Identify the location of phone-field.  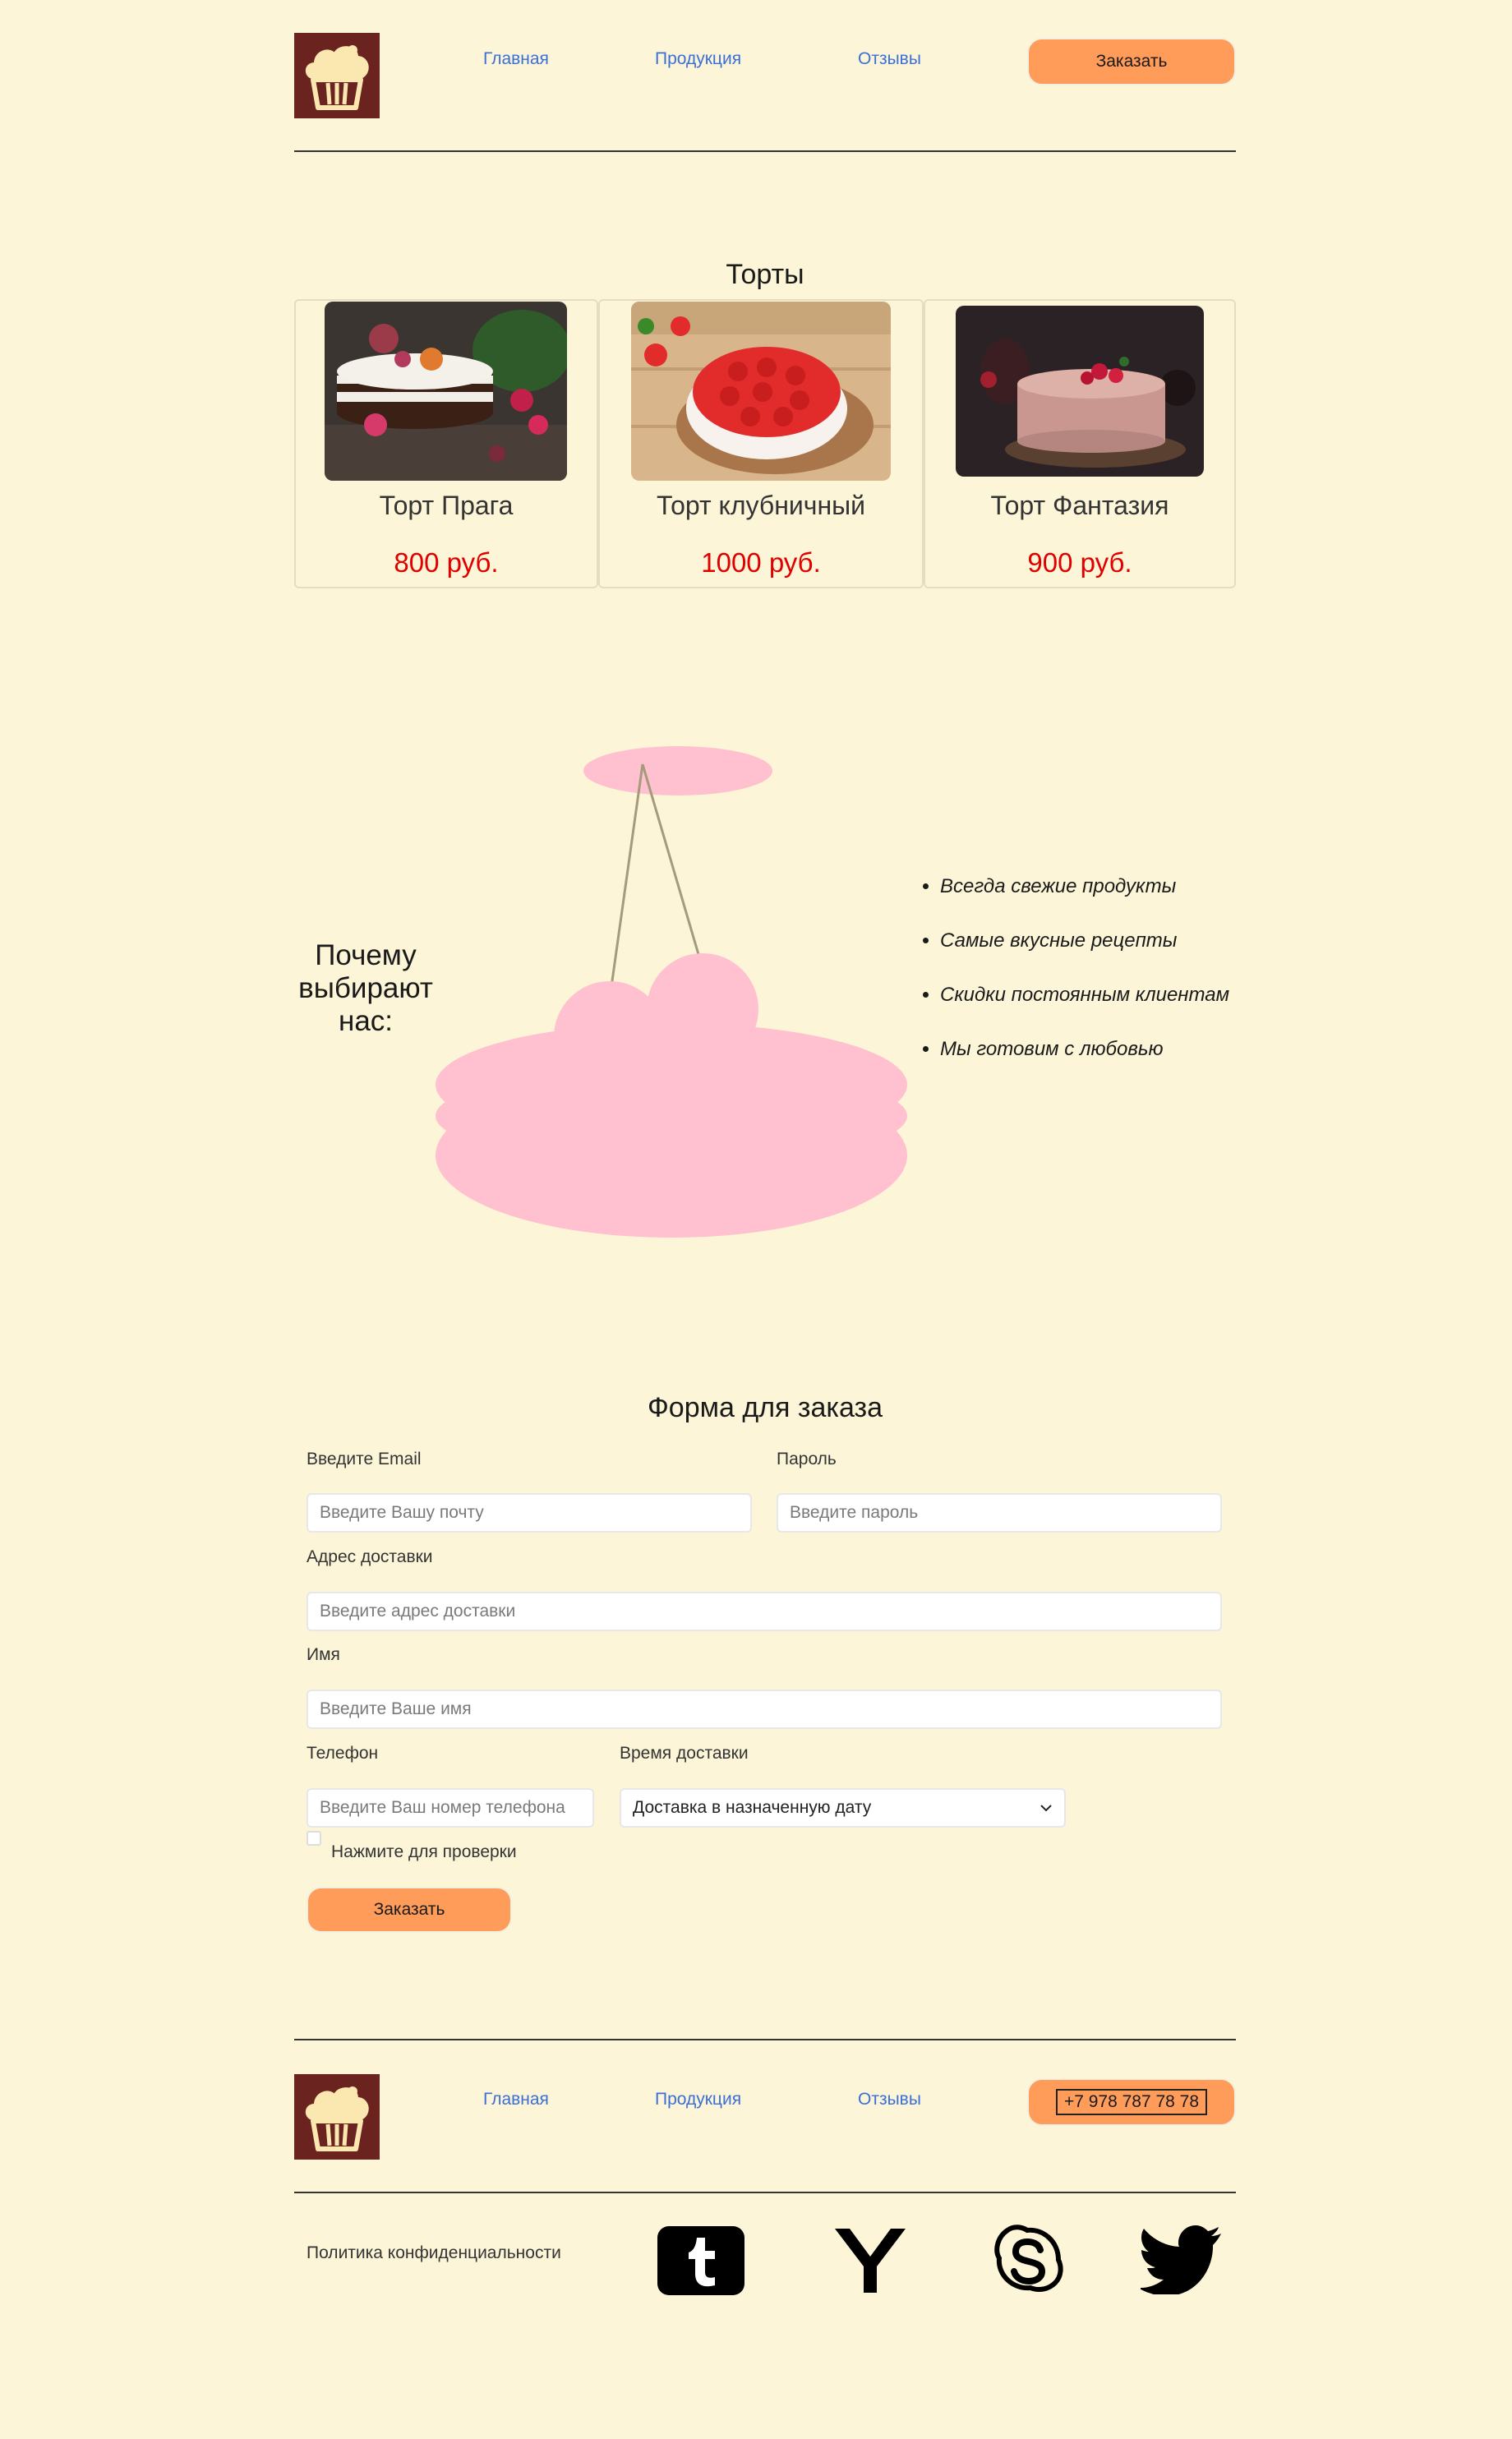
(450, 1808).